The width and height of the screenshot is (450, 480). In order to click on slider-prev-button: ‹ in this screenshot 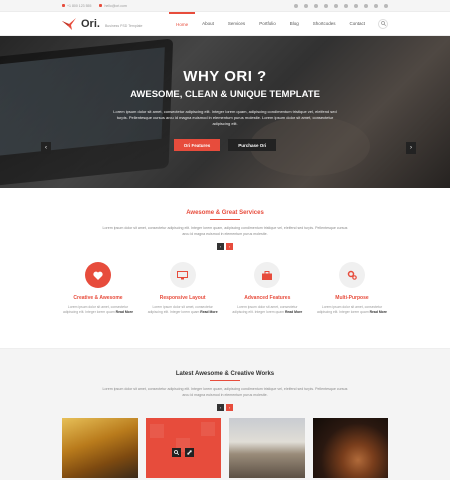, I will do `click(46, 148)`.